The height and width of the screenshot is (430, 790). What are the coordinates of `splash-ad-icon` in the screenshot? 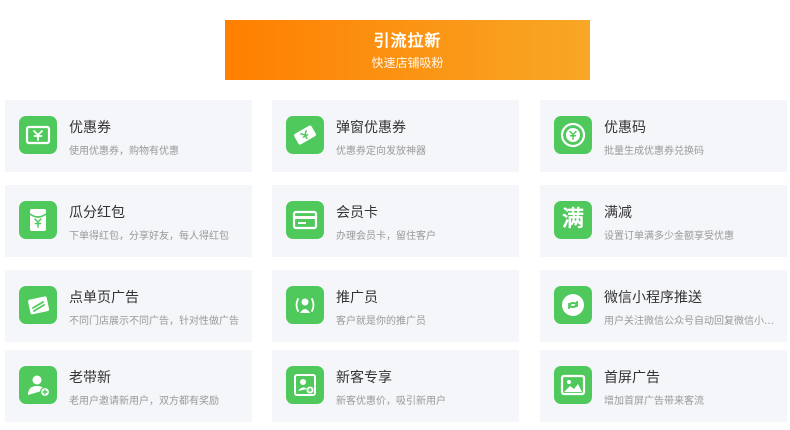 It's located at (573, 385).